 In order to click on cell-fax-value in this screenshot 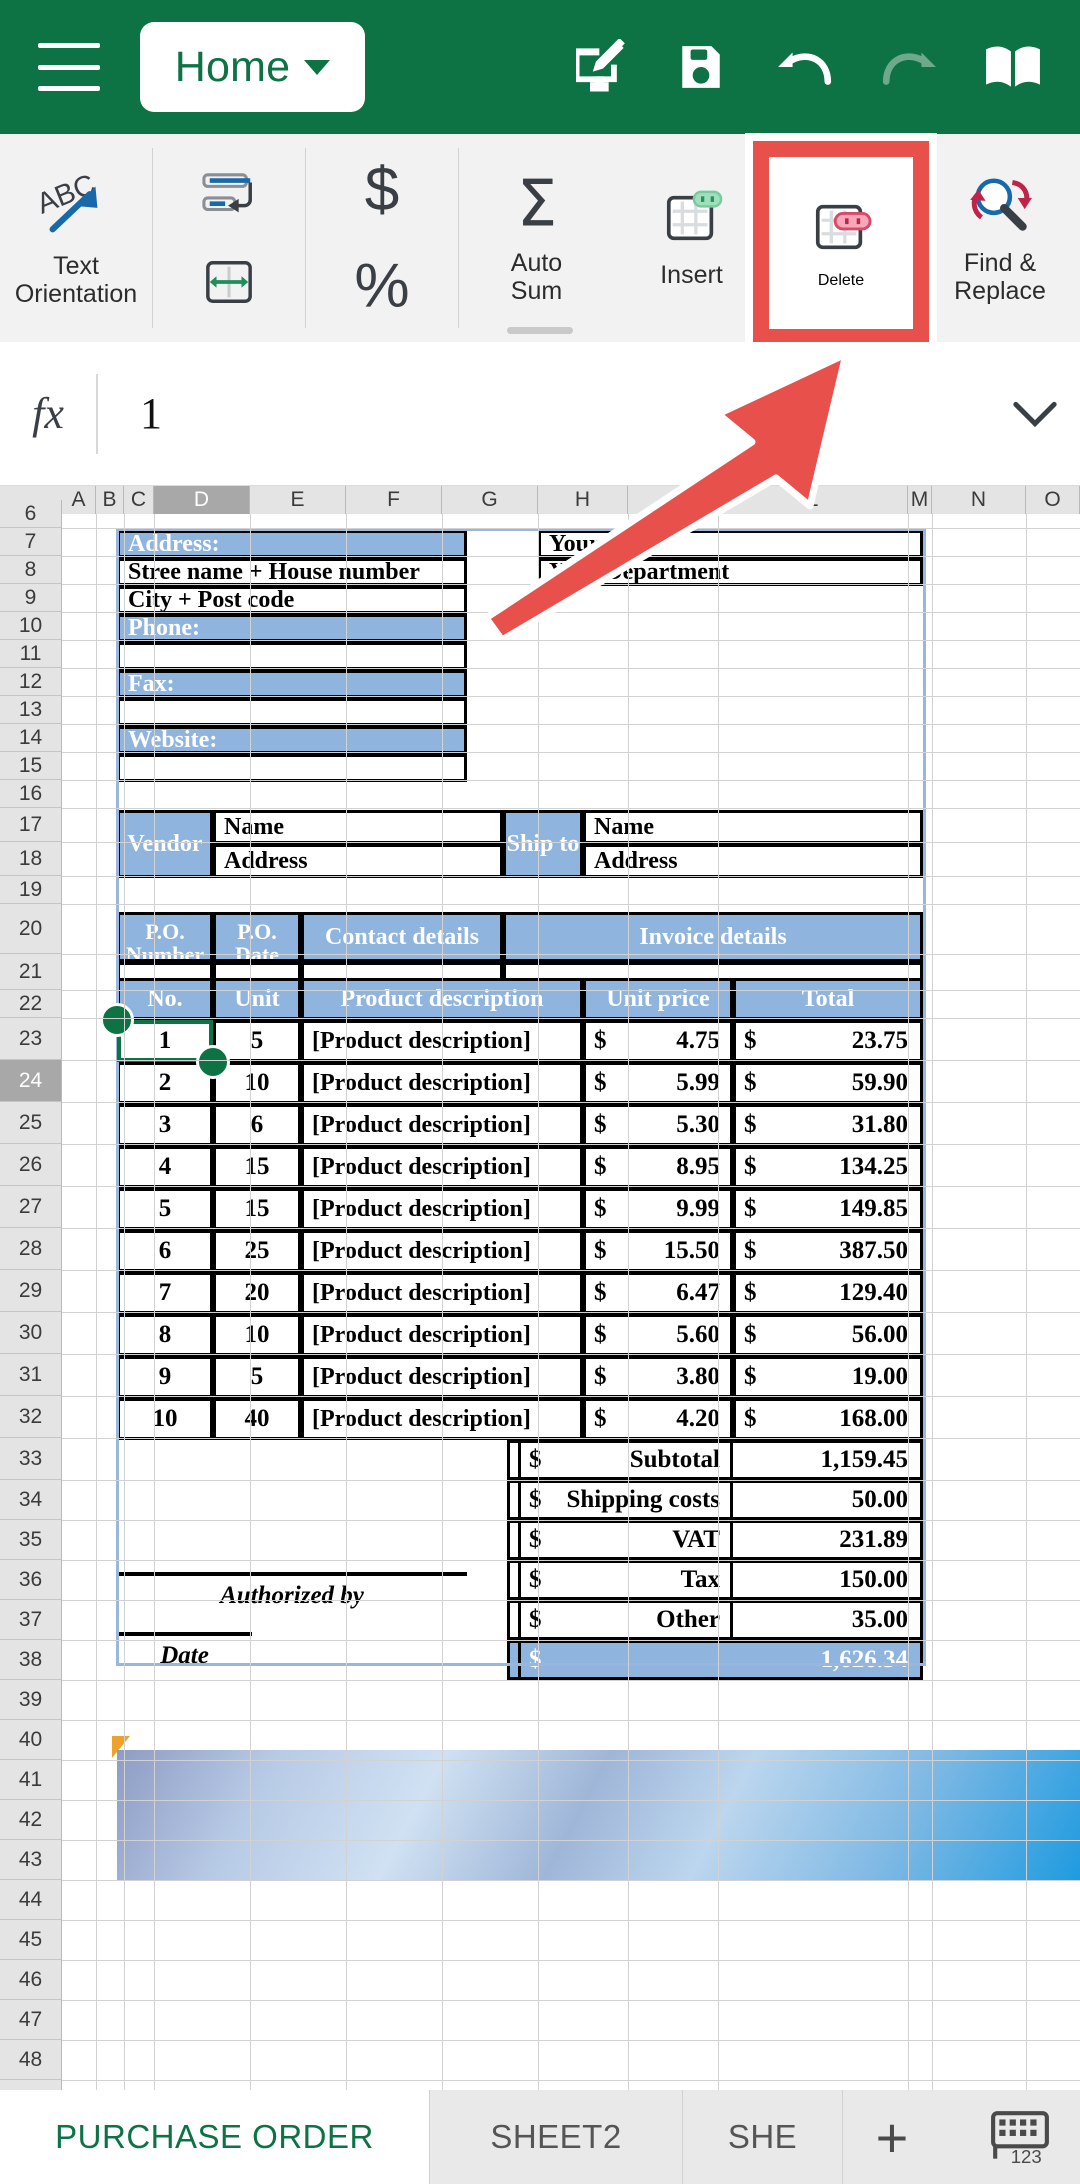, I will do `click(292, 712)`.